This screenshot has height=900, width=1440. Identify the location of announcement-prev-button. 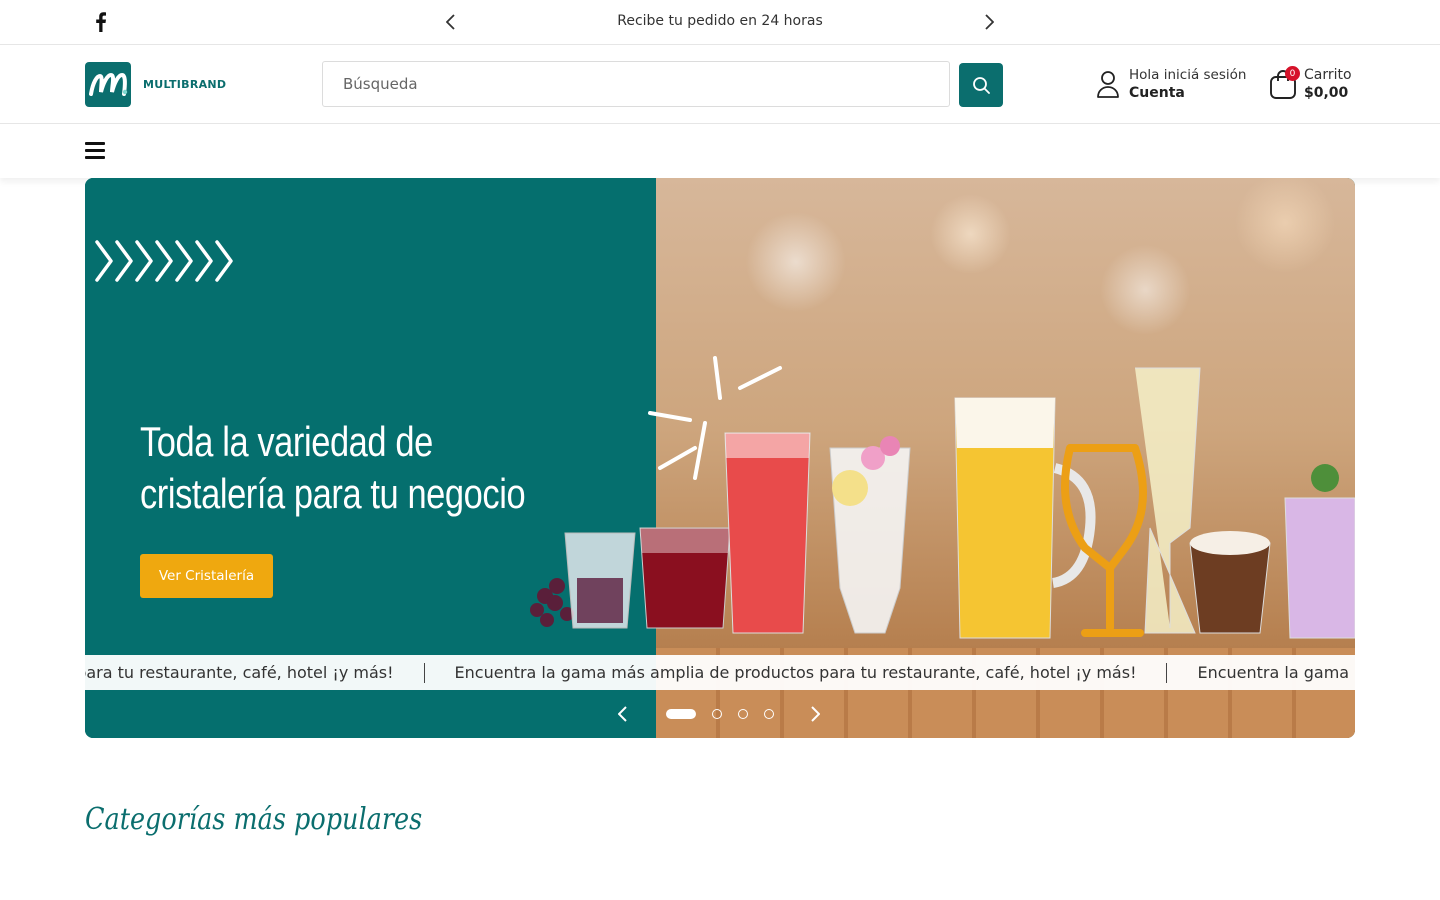
(451, 22).